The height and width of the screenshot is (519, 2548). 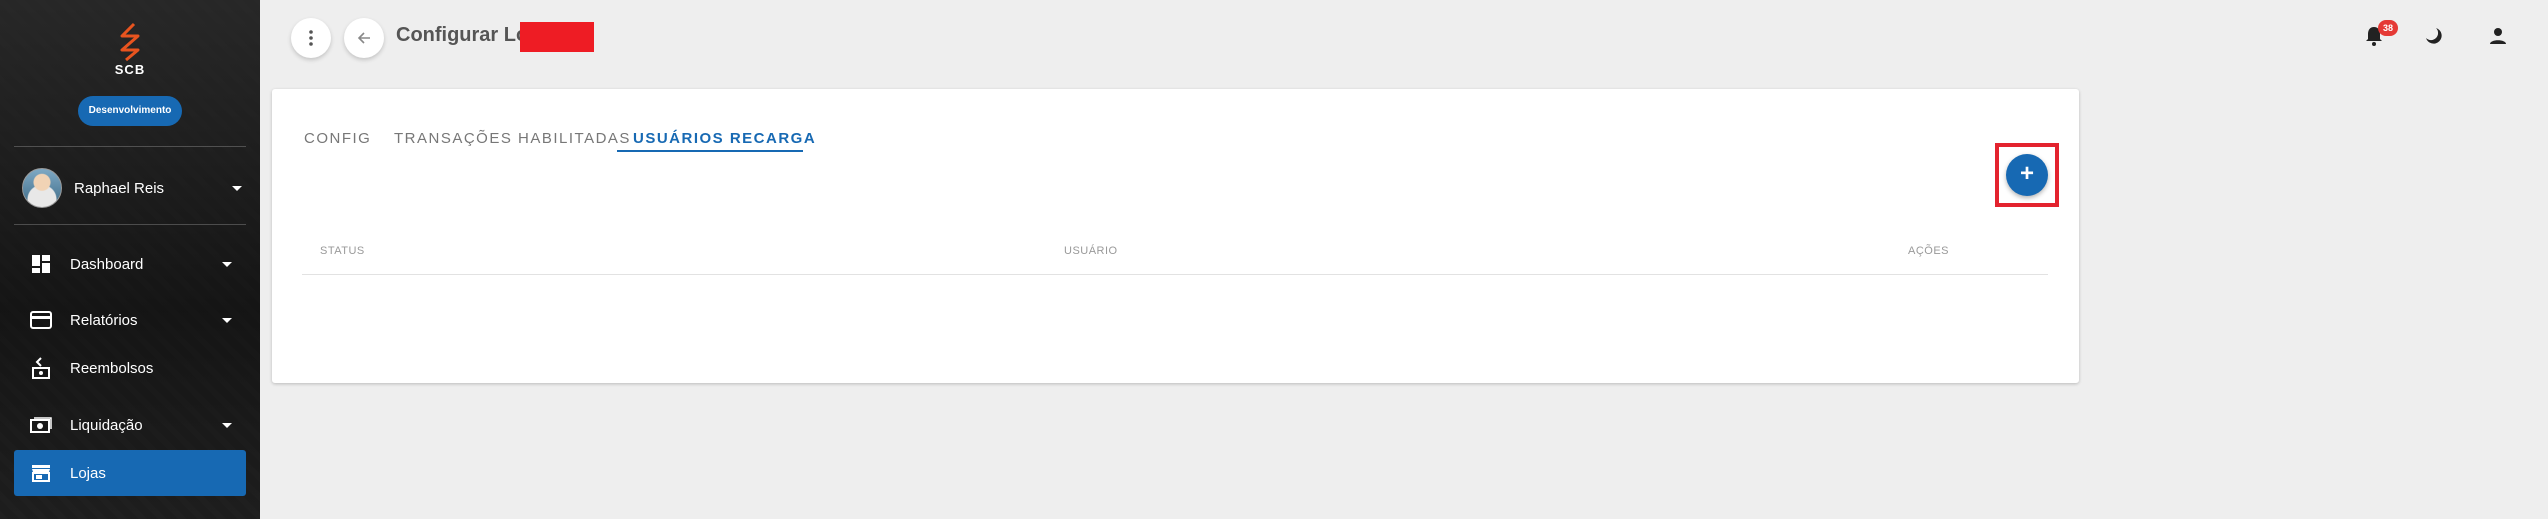 What do you see at coordinates (724, 139) in the screenshot?
I see `tab-usuarios-recarga: USUÁRIOS RECARGA` at bounding box center [724, 139].